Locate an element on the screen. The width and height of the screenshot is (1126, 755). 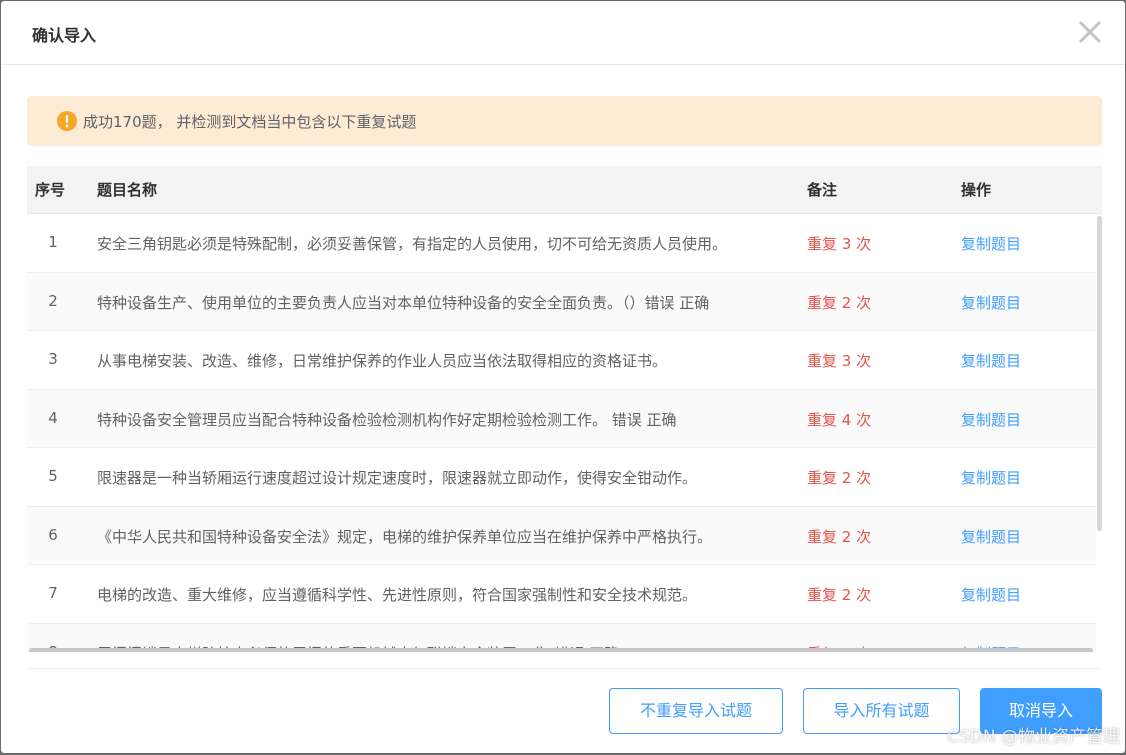
no-duplicate-import-button: 不重复导入试题 is located at coordinates (696, 711).